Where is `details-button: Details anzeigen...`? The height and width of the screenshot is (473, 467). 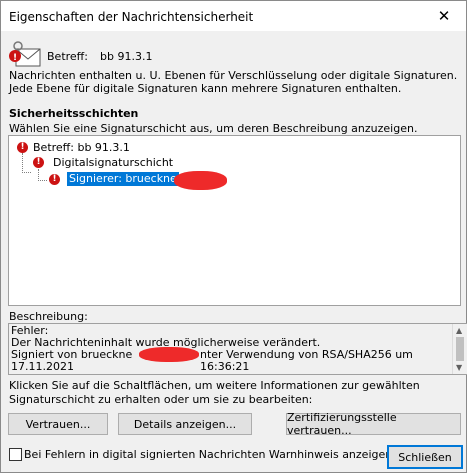 details-button: Details anzeigen... is located at coordinates (185, 424).